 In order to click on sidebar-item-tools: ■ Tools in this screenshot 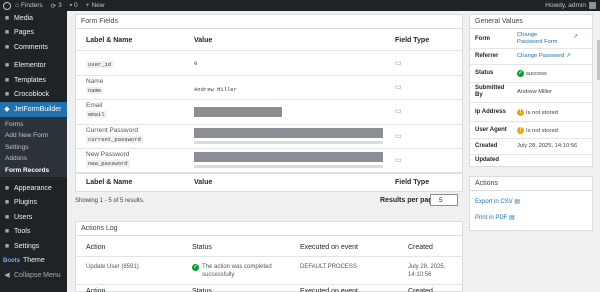, I will do `click(33, 232)`.